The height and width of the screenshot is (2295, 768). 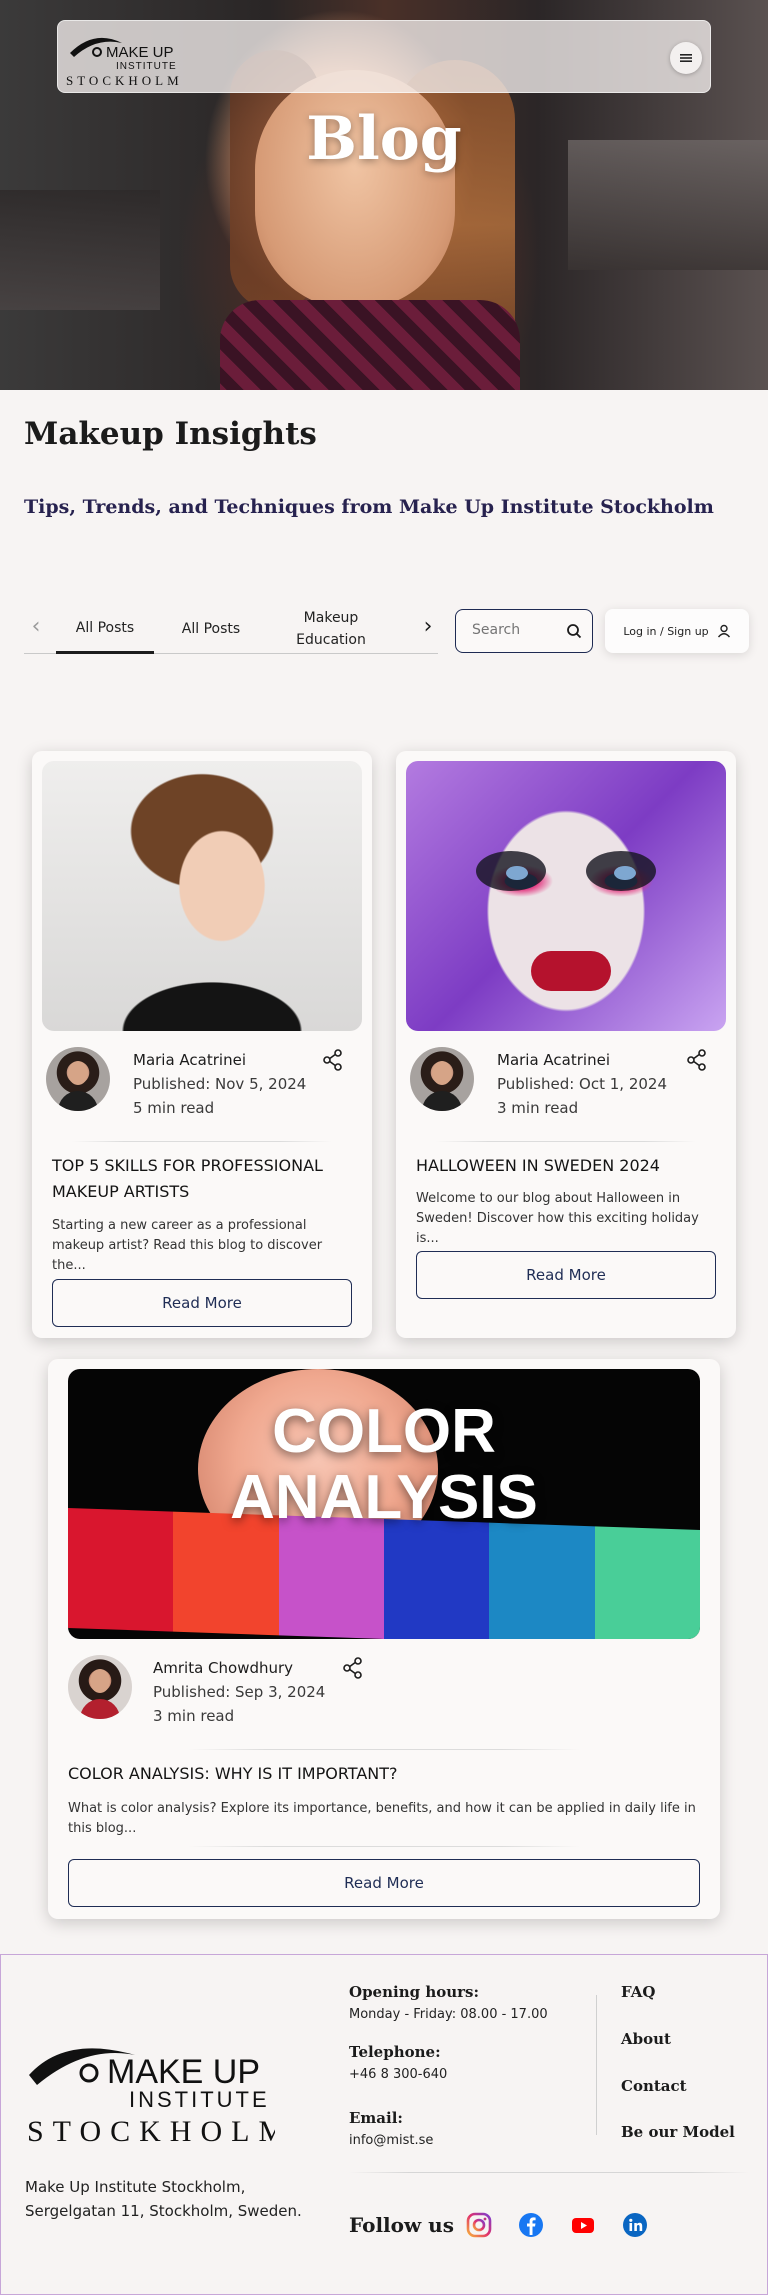 What do you see at coordinates (183, 2072) in the screenshot?
I see `footer-logo-text-makeup: MAKE UP` at bounding box center [183, 2072].